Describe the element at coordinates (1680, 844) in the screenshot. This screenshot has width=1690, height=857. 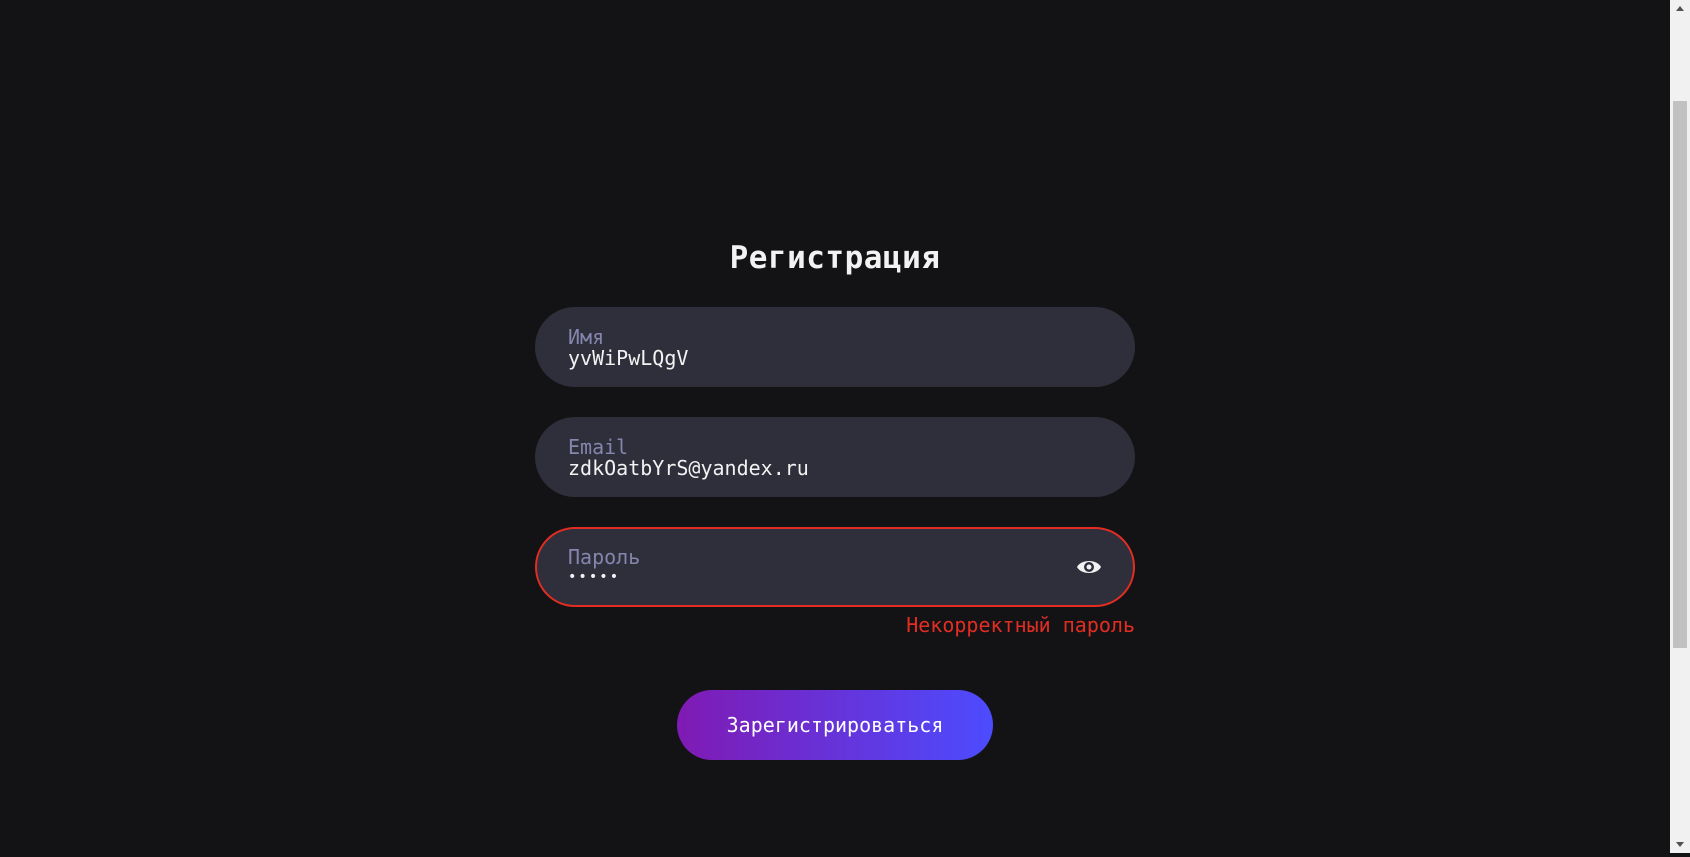
I see `scroll-down-arrow-icon` at that location.